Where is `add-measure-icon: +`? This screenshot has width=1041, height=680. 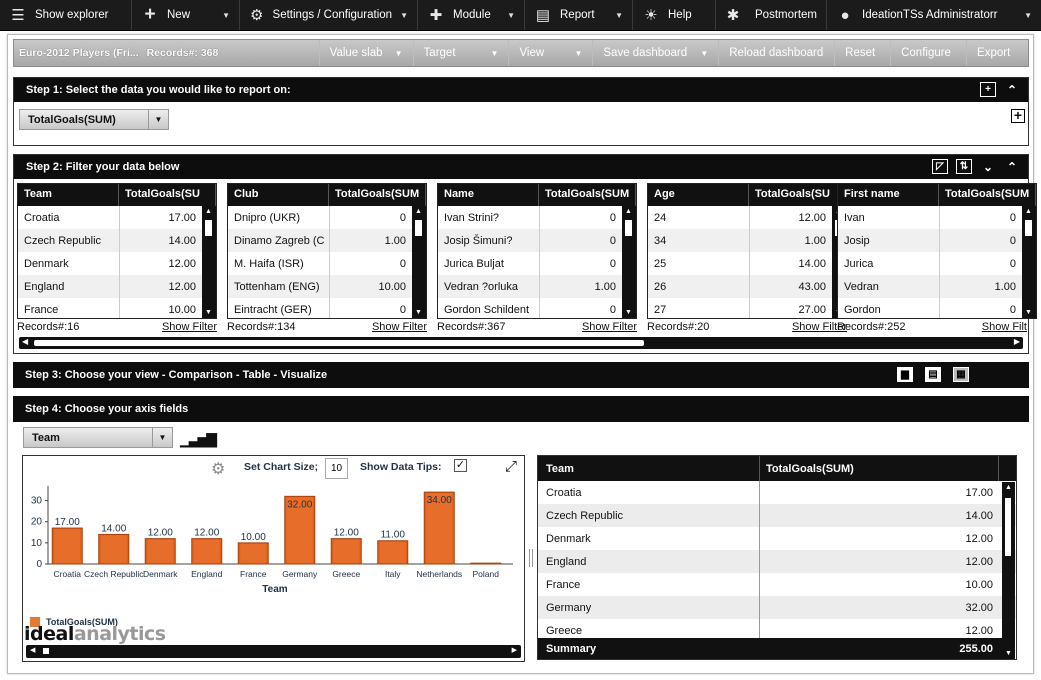 add-measure-icon: + is located at coordinates (988, 89).